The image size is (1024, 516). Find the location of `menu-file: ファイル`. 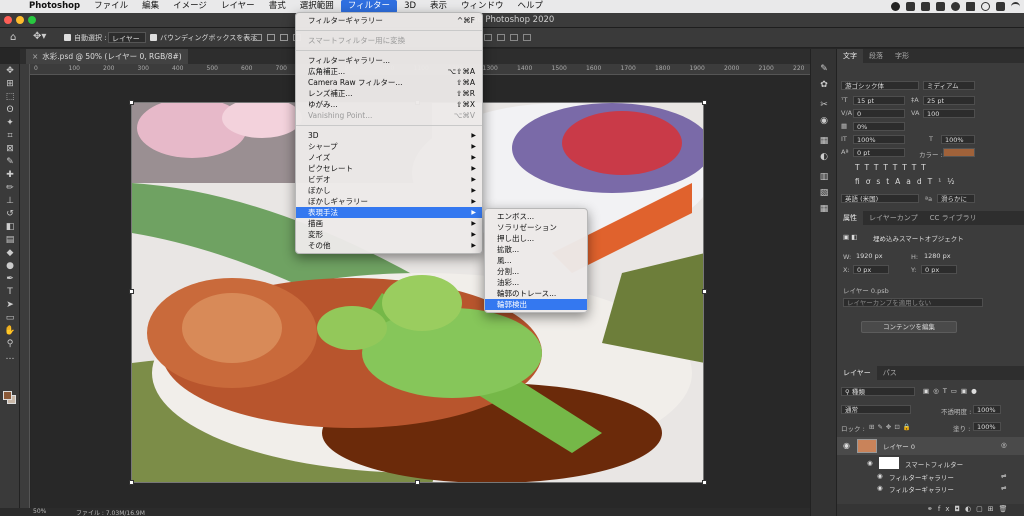

menu-file: ファイル is located at coordinates (111, 6).